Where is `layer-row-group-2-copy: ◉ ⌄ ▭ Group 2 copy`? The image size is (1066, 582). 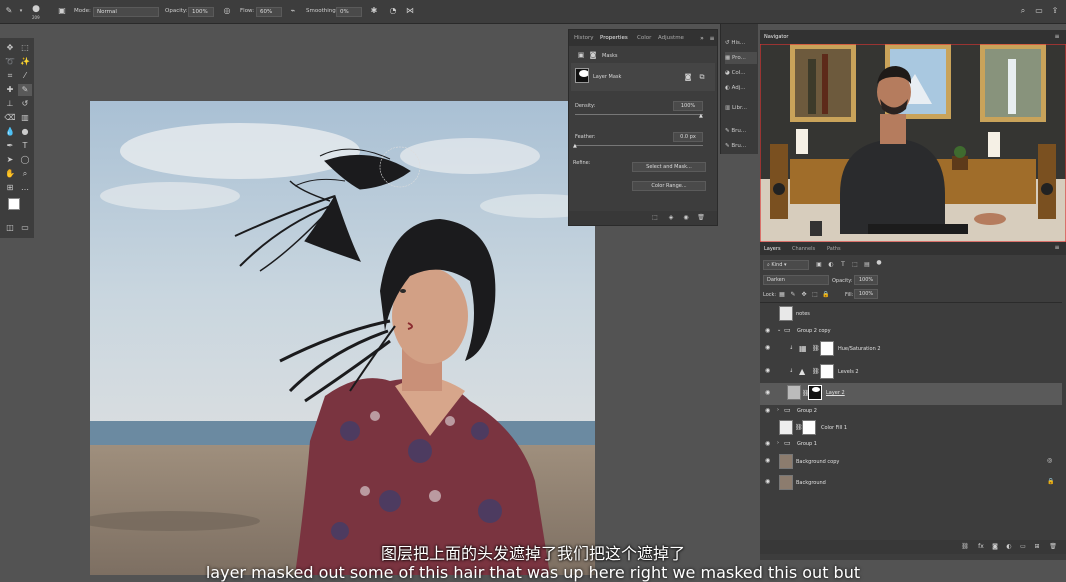
layer-row-group-2-copy: ◉ ⌄ ▭ Group 2 copy is located at coordinates (911, 331).